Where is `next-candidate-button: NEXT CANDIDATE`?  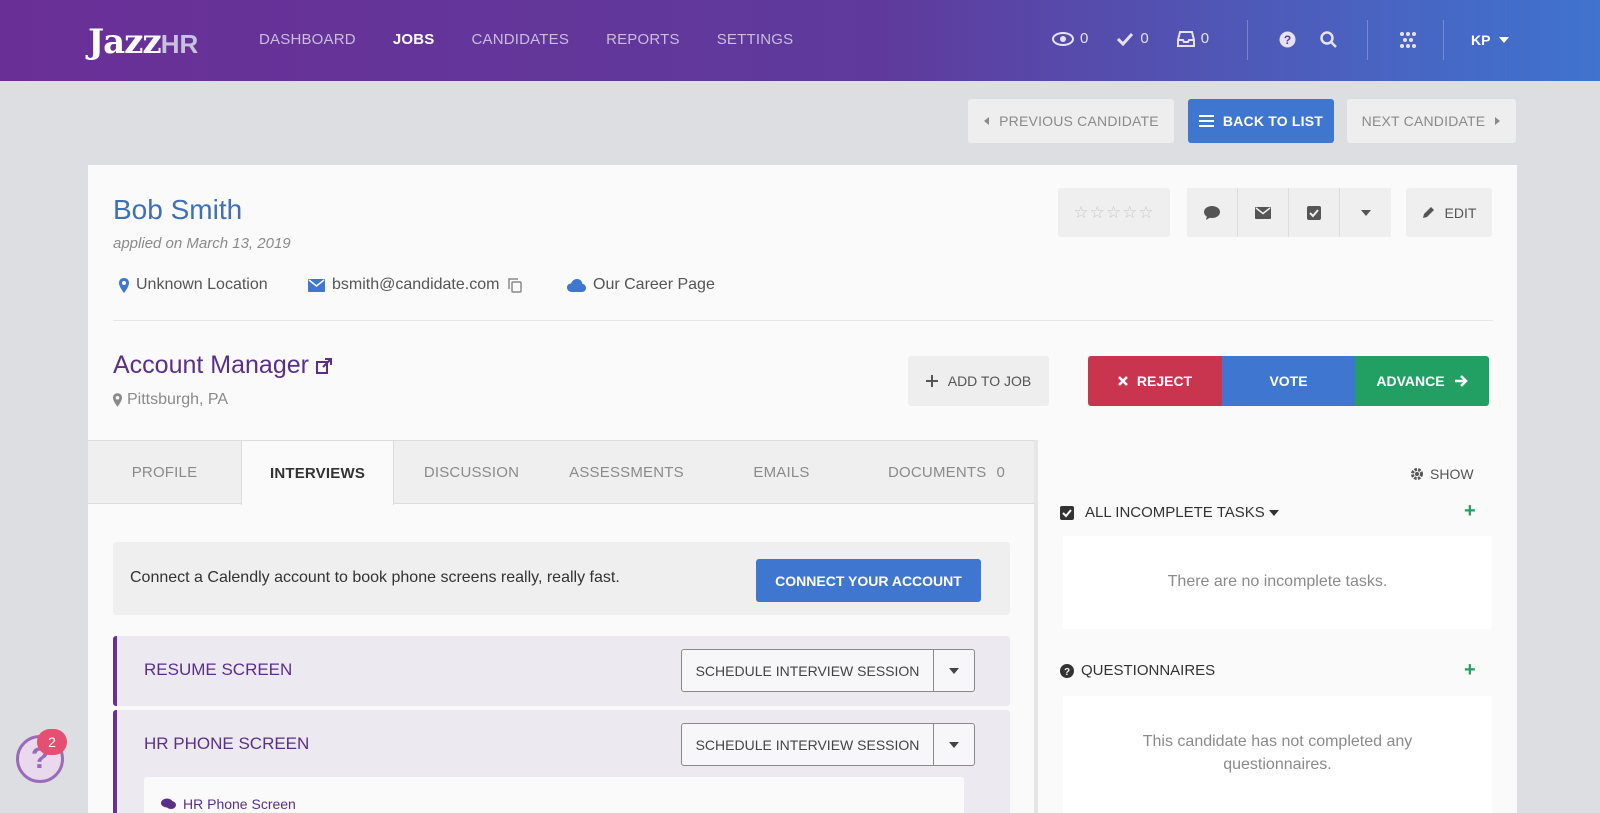 next-candidate-button: NEXT CANDIDATE is located at coordinates (1431, 121).